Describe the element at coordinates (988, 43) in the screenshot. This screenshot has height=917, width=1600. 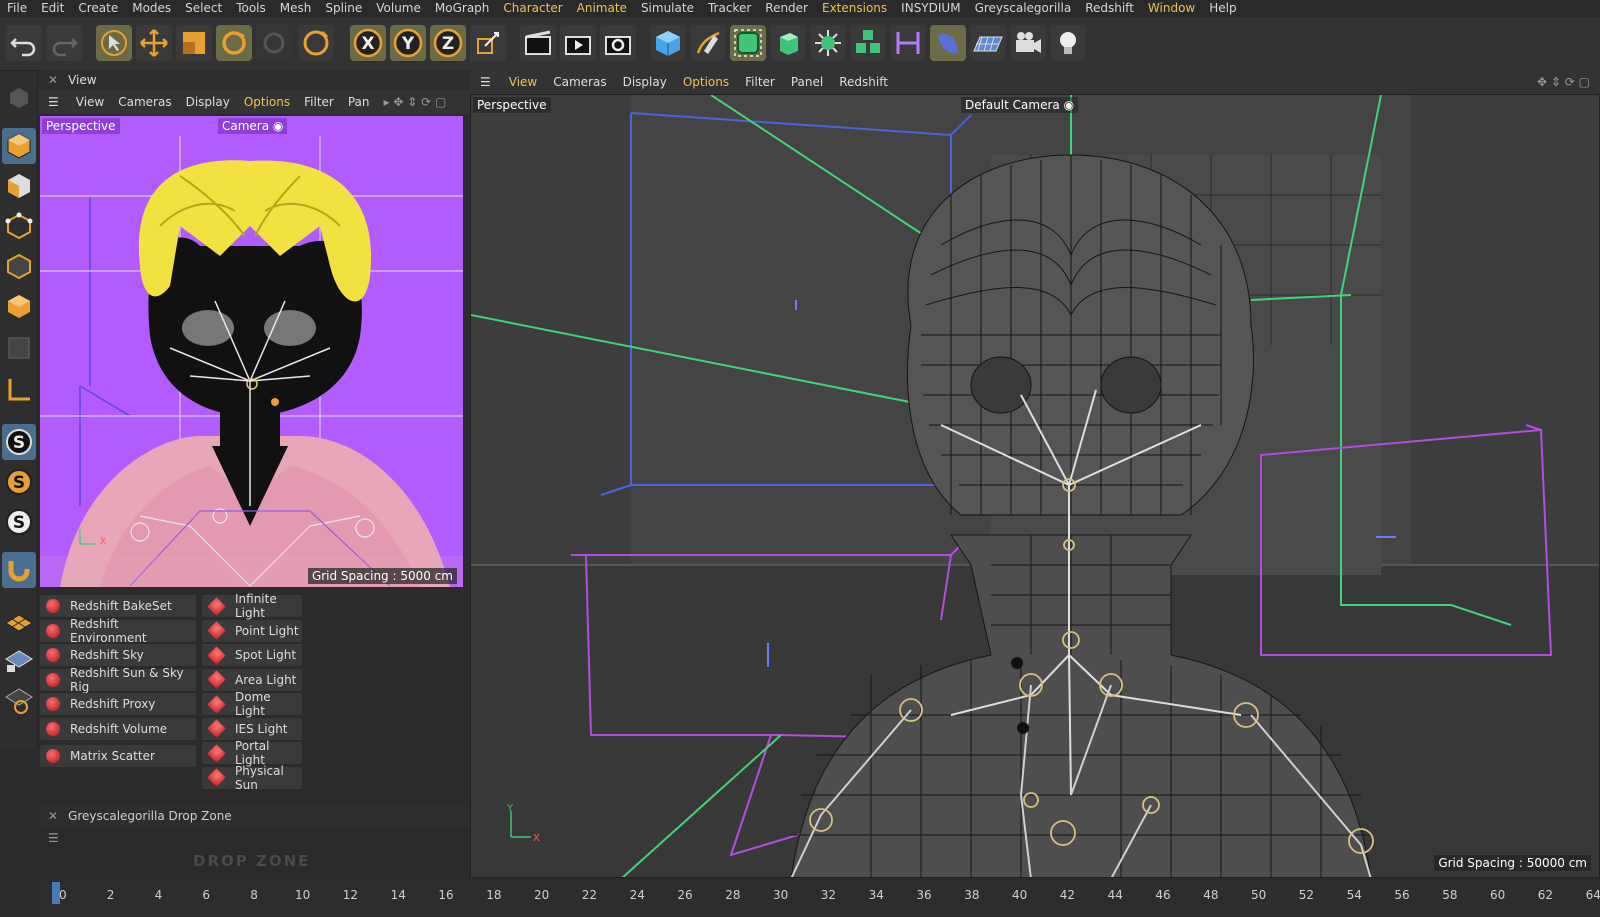
I see `floor-button` at that location.